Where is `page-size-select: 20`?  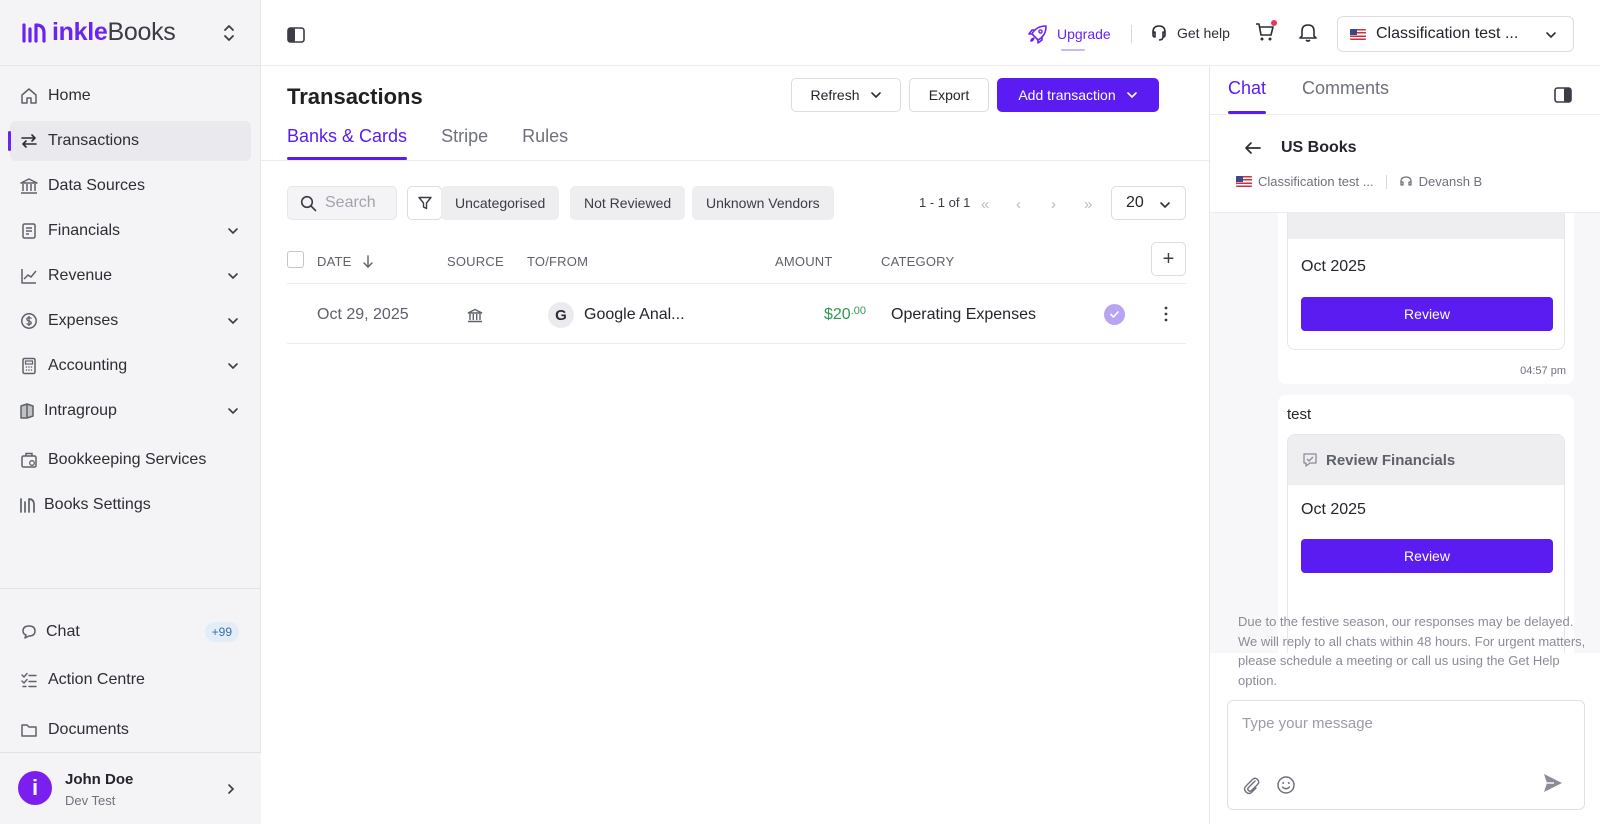 page-size-select: 20 is located at coordinates (1148, 203).